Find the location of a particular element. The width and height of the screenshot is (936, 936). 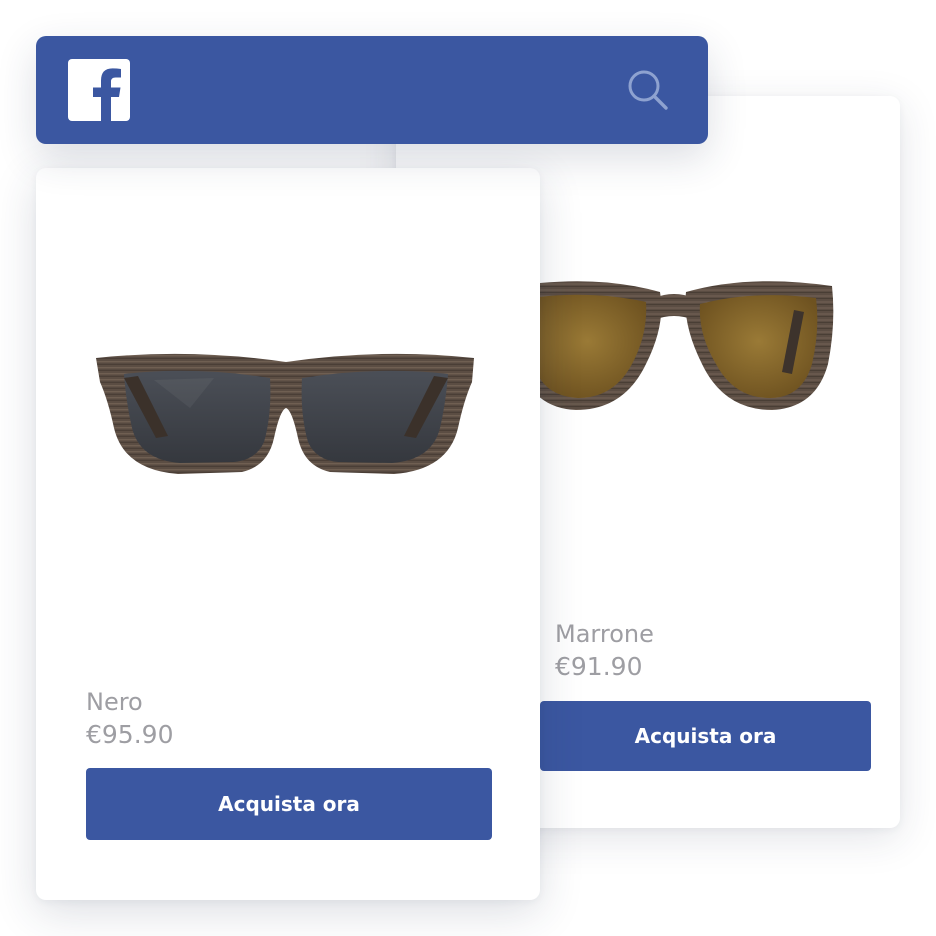

search-icon is located at coordinates (648, 90).